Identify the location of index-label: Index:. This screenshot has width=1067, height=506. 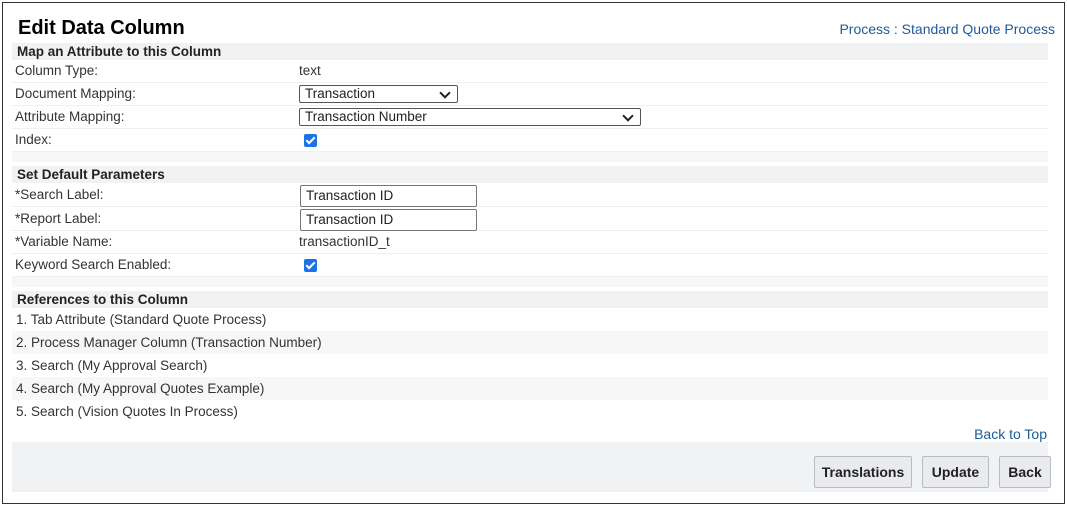
(33, 139).